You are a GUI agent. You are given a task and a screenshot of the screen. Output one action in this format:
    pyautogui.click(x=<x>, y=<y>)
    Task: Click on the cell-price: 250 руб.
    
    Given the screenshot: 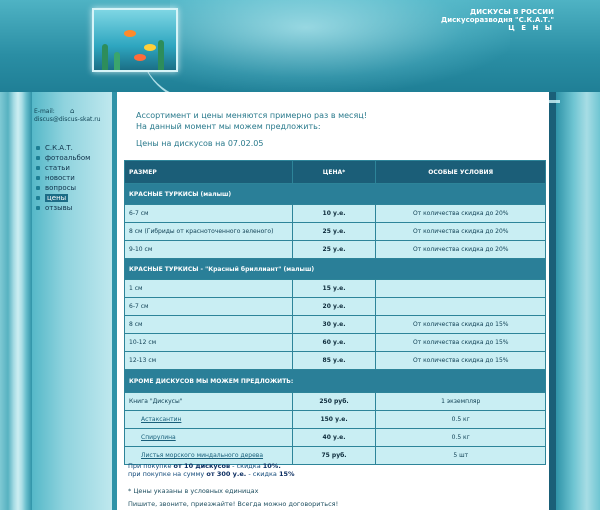 What is the action you would take?
    pyautogui.click(x=334, y=401)
    